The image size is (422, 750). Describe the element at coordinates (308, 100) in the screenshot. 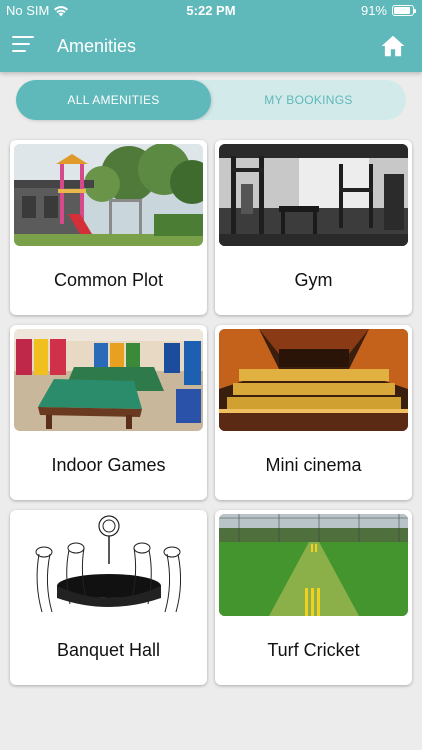

I see `tab-my-bookings: MY BOOKINGS` at that location.